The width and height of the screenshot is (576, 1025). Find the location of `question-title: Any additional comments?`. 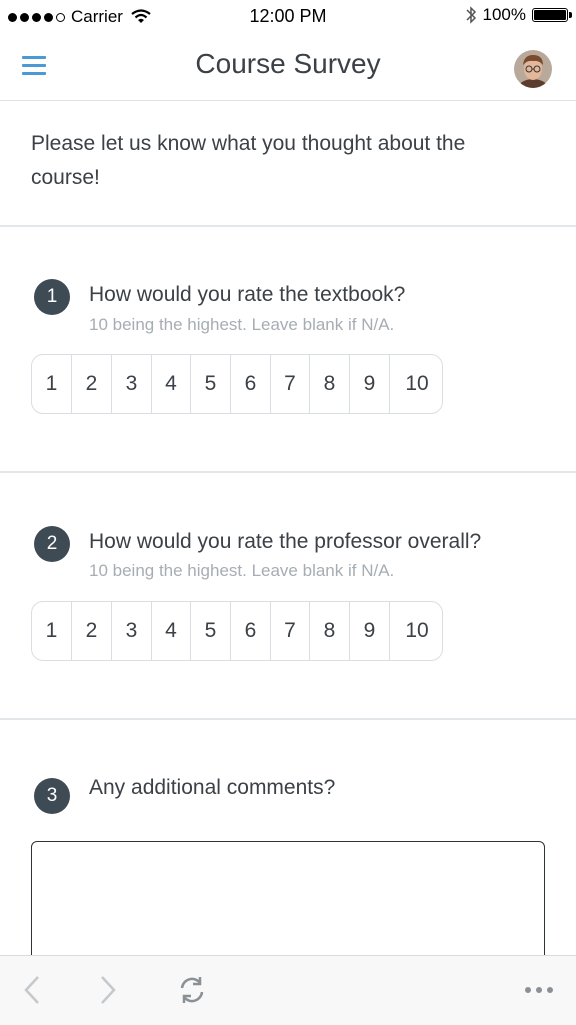

question-title: Any additional comments? is located at coordinates (212, 787).